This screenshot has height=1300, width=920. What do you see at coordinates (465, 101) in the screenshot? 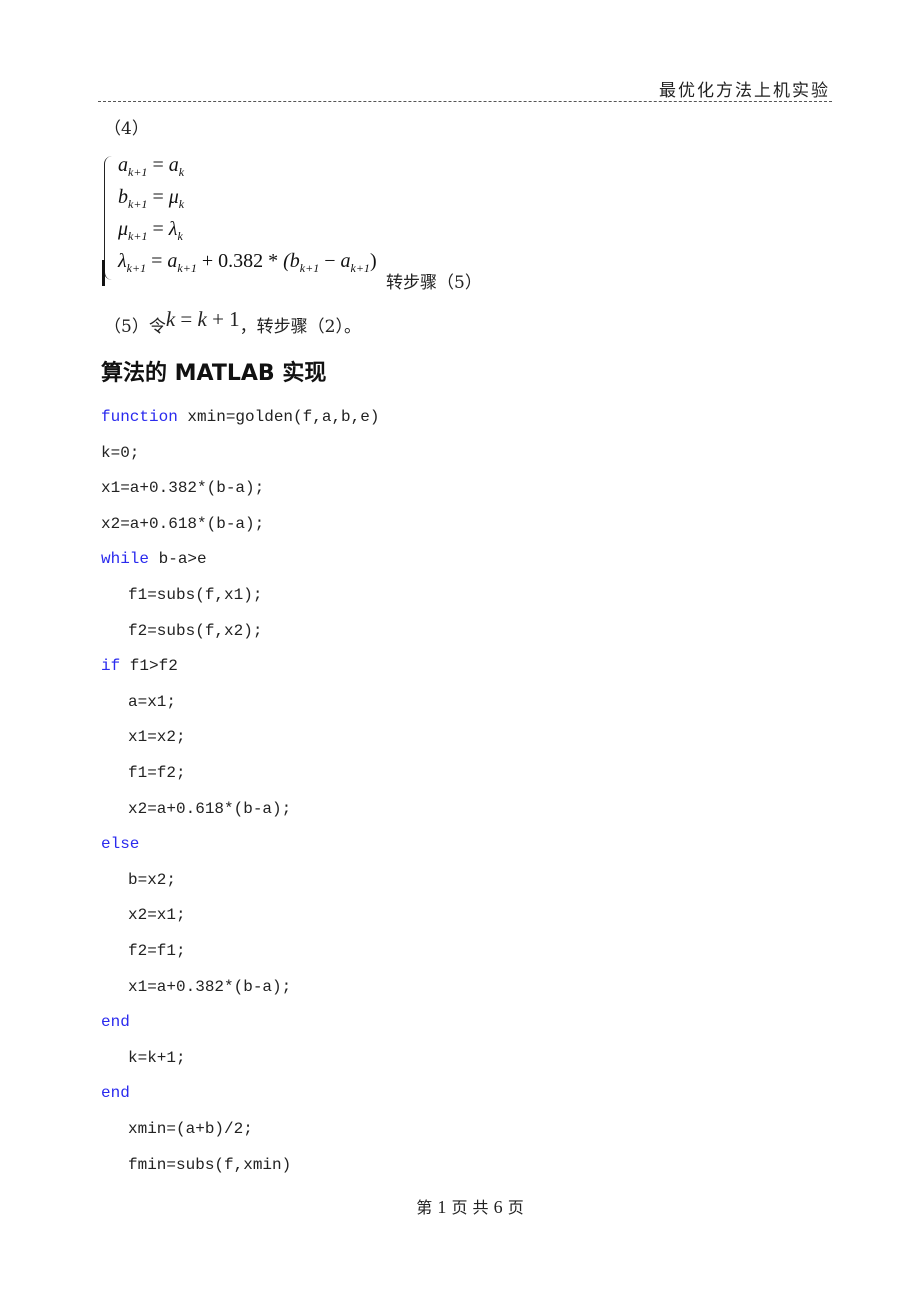
I see `header-divider` at bounding box center [465, 101].